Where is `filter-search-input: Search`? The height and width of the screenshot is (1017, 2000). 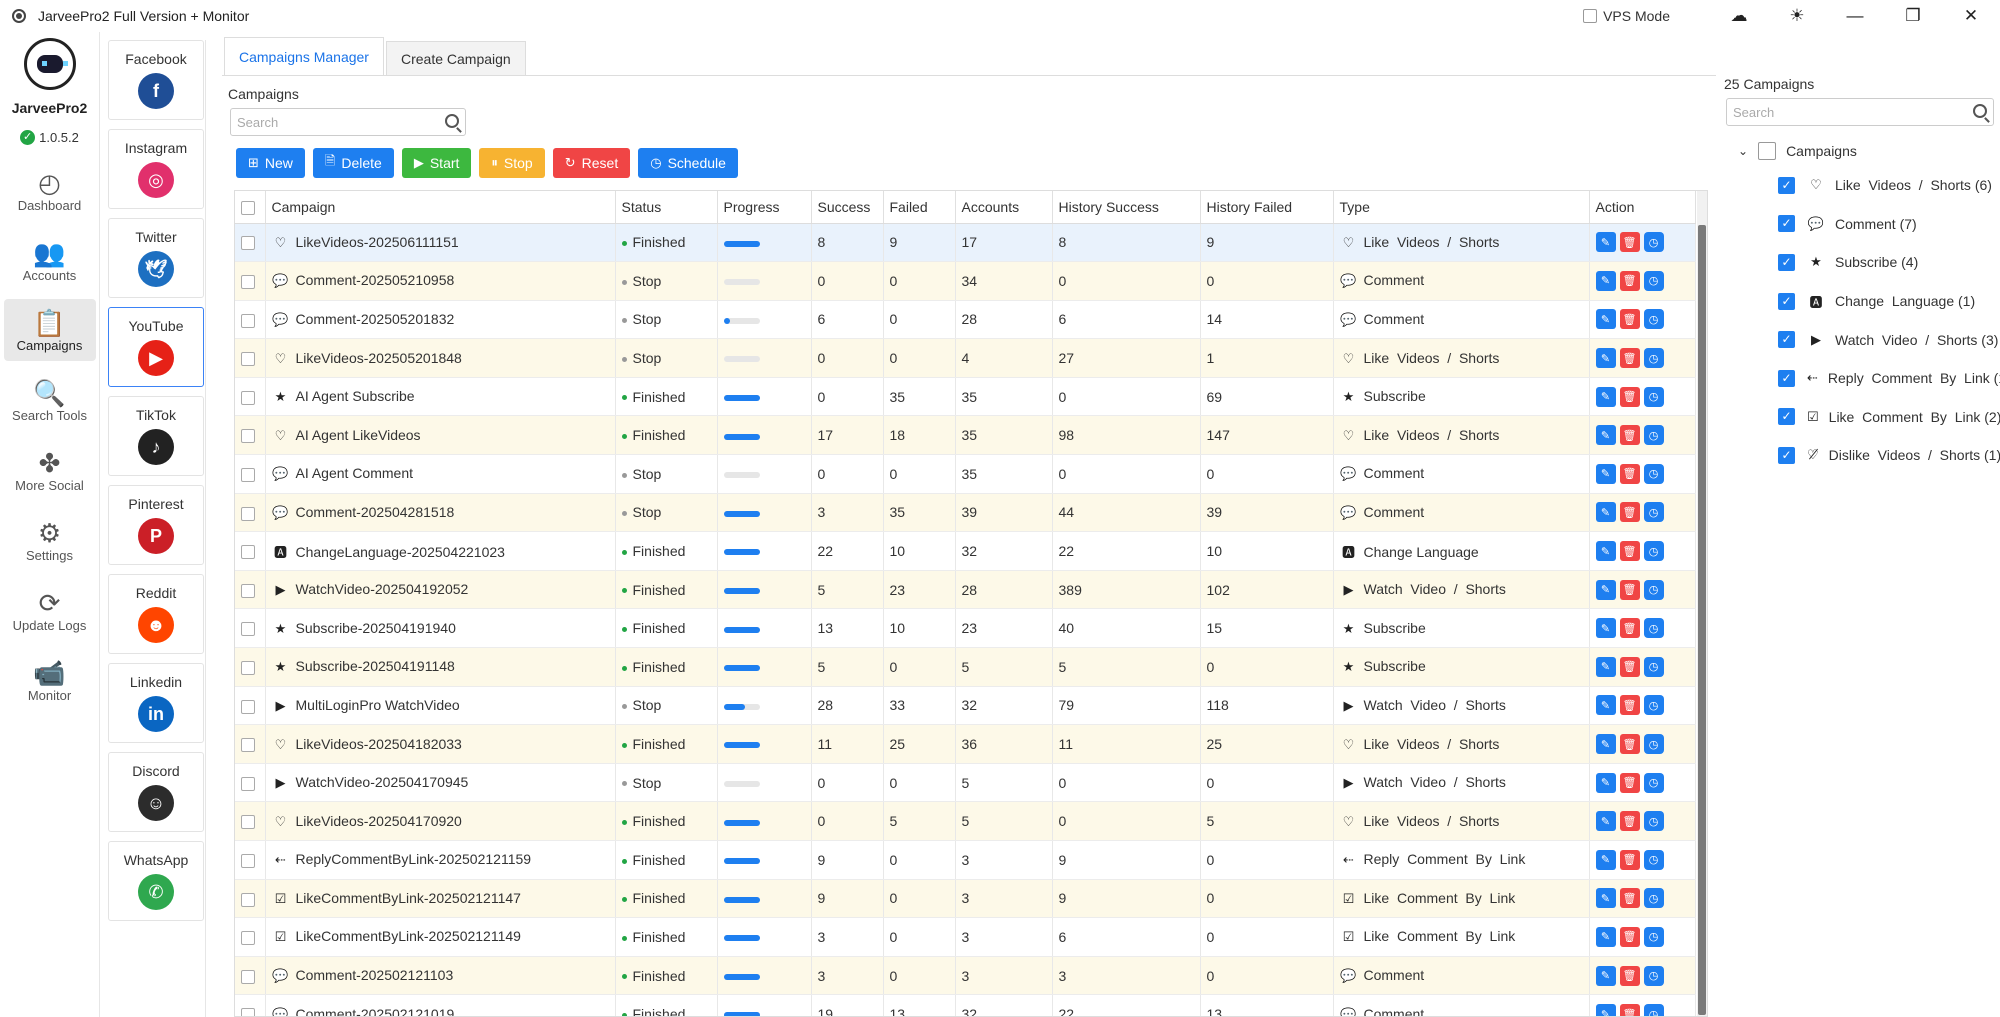 filter-search-input: Search is located at coordinates (1860, 112).